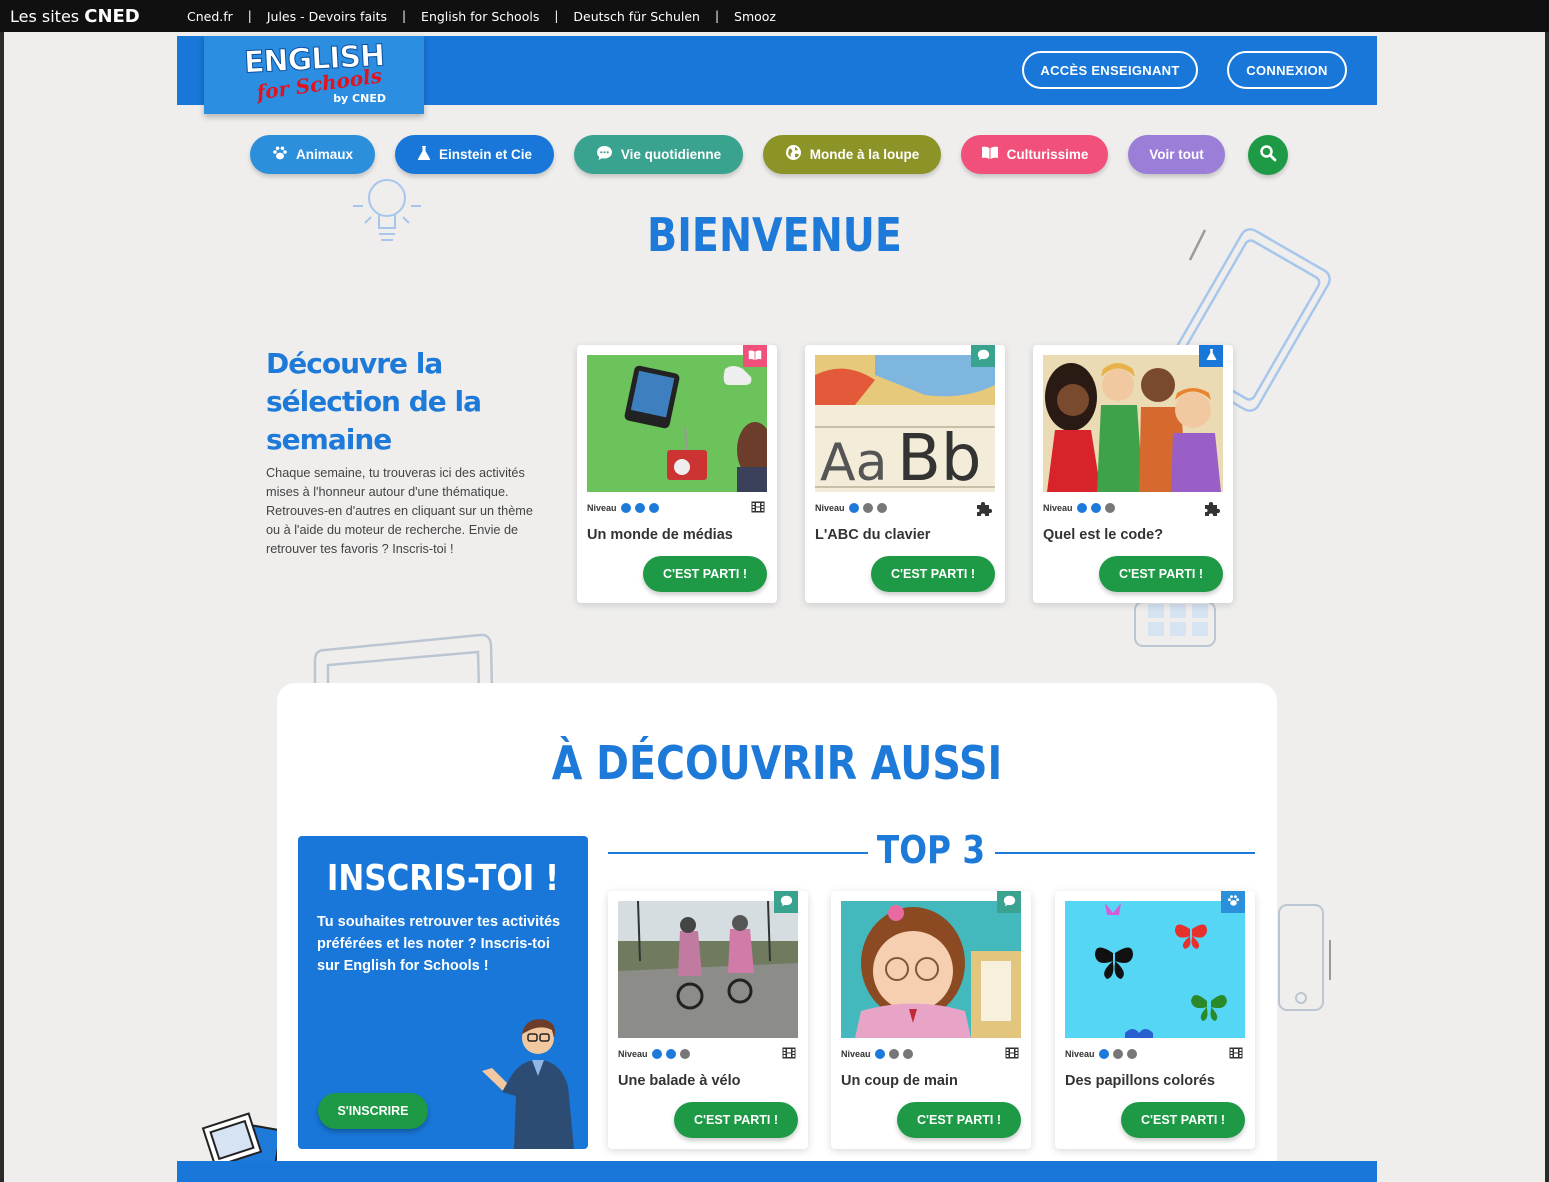  What do you see at coordinates (1287, 70) in the screenshot?
I see `login-button: CONNEXION` at bounding box center [1287, 70].